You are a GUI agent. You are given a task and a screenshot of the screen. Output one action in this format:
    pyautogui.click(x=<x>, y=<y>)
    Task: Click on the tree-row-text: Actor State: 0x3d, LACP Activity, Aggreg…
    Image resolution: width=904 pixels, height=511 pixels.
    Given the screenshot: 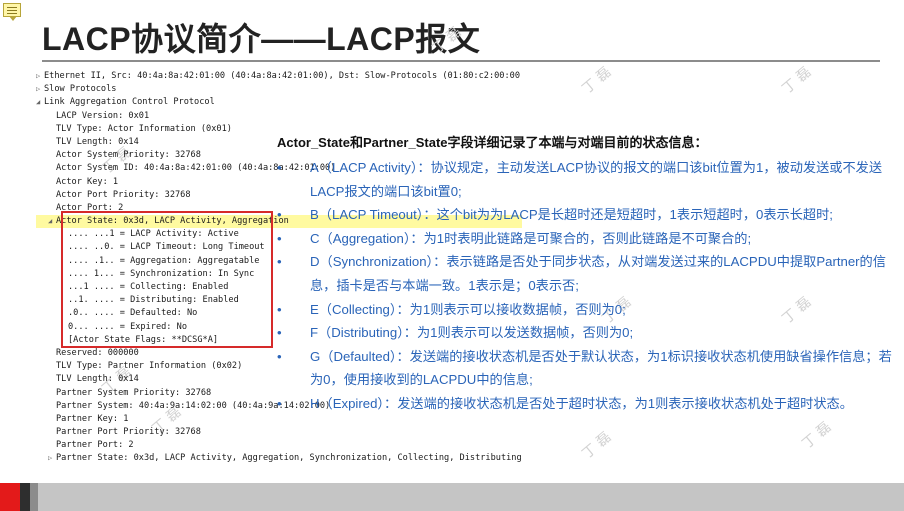 What is the action you would take?
    pyautogui.click(x=172, y=221)
    